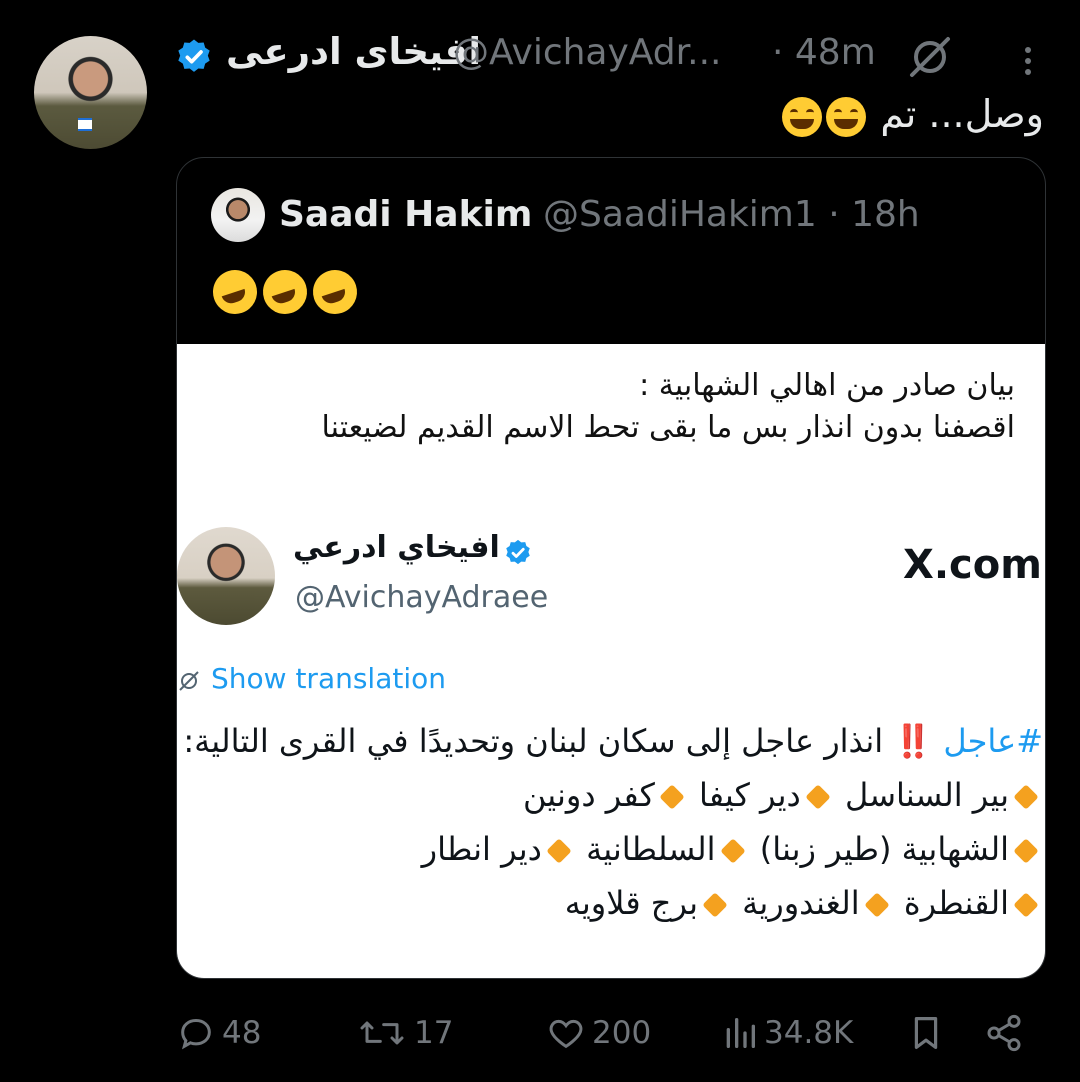 This screenshot has height=1082, width=1080. Describe the element at coordinates (189, 681) in the screenshot. I see `translate-icon` at that location.